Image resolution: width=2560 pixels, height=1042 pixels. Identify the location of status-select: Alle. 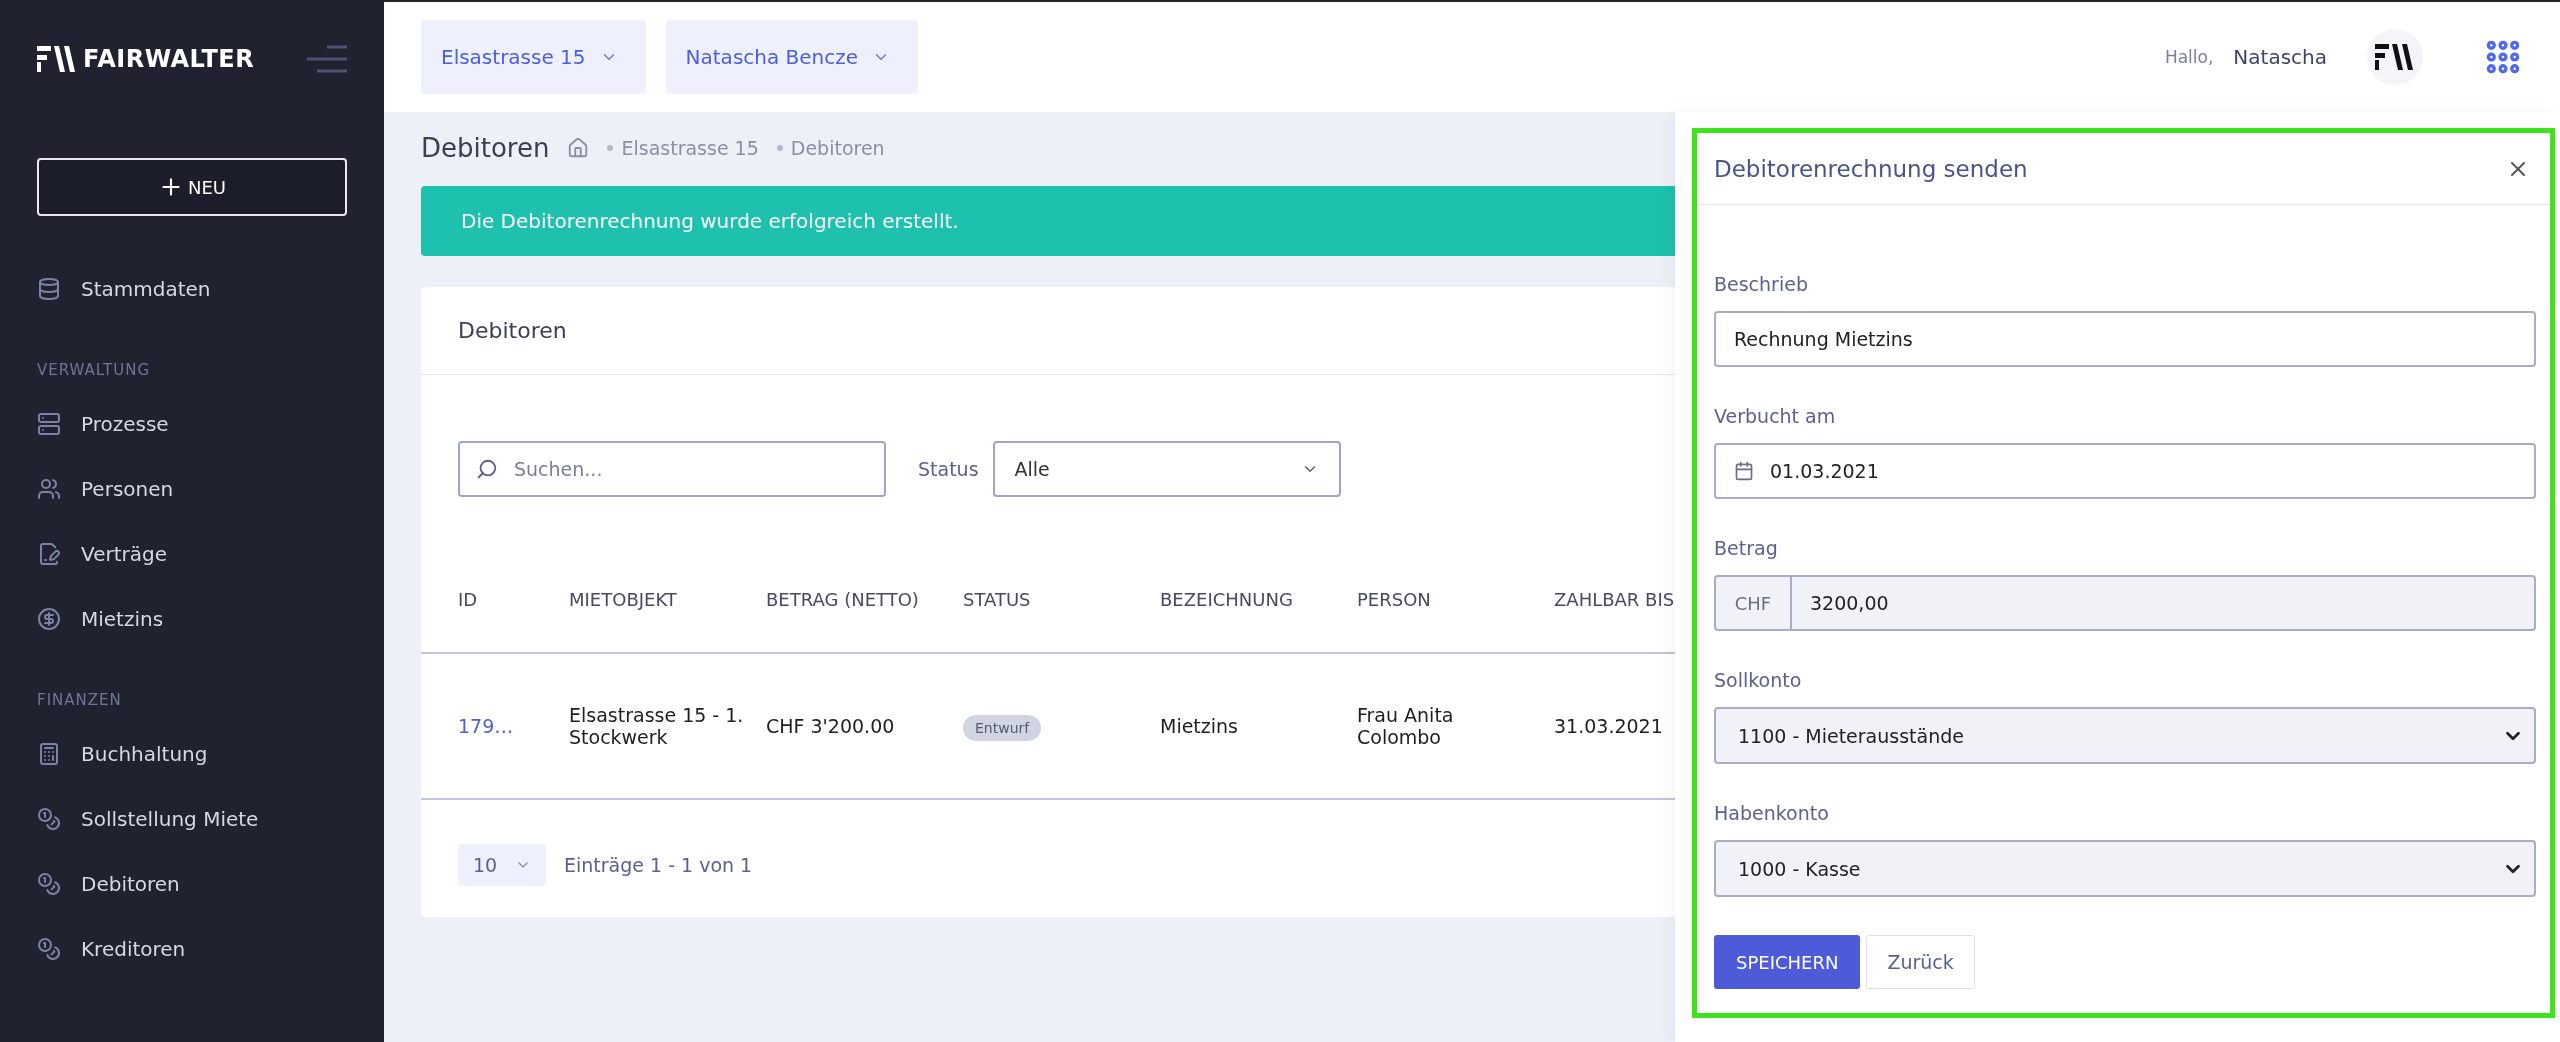
(1166, 469).